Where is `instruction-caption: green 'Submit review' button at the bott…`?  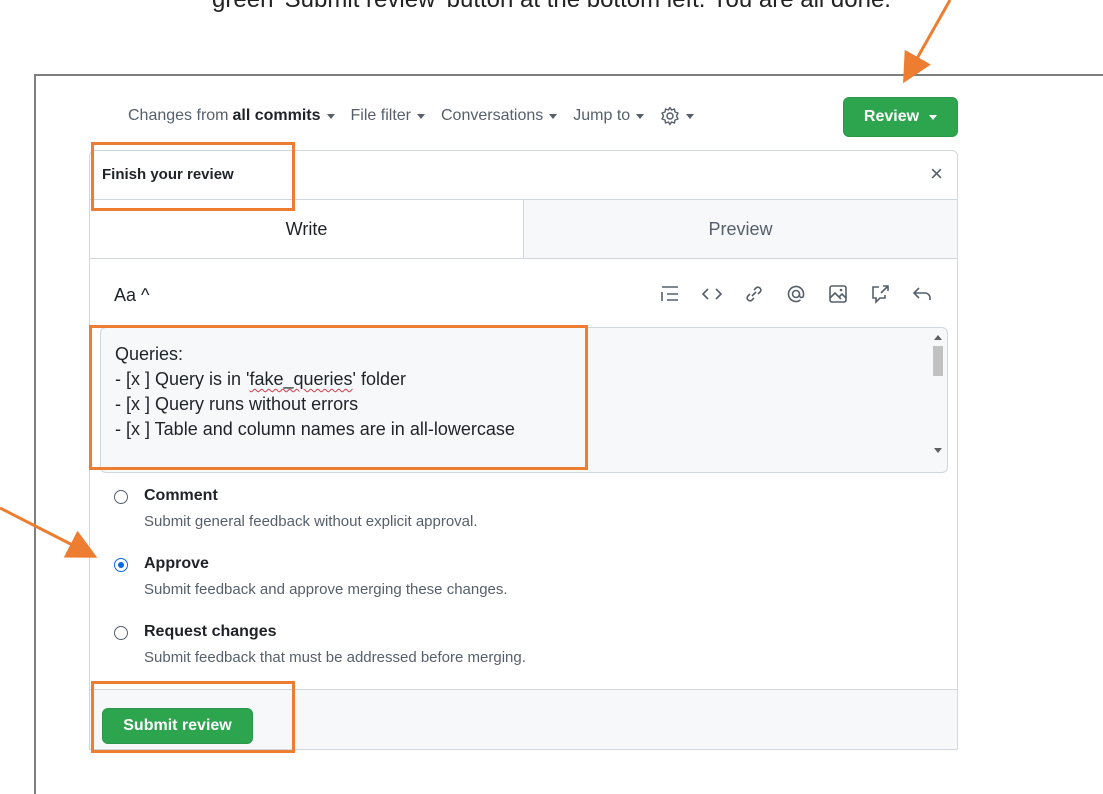
instruction-caption: green 'Submit review' button at the bott… is located at coordinates (551, 7).